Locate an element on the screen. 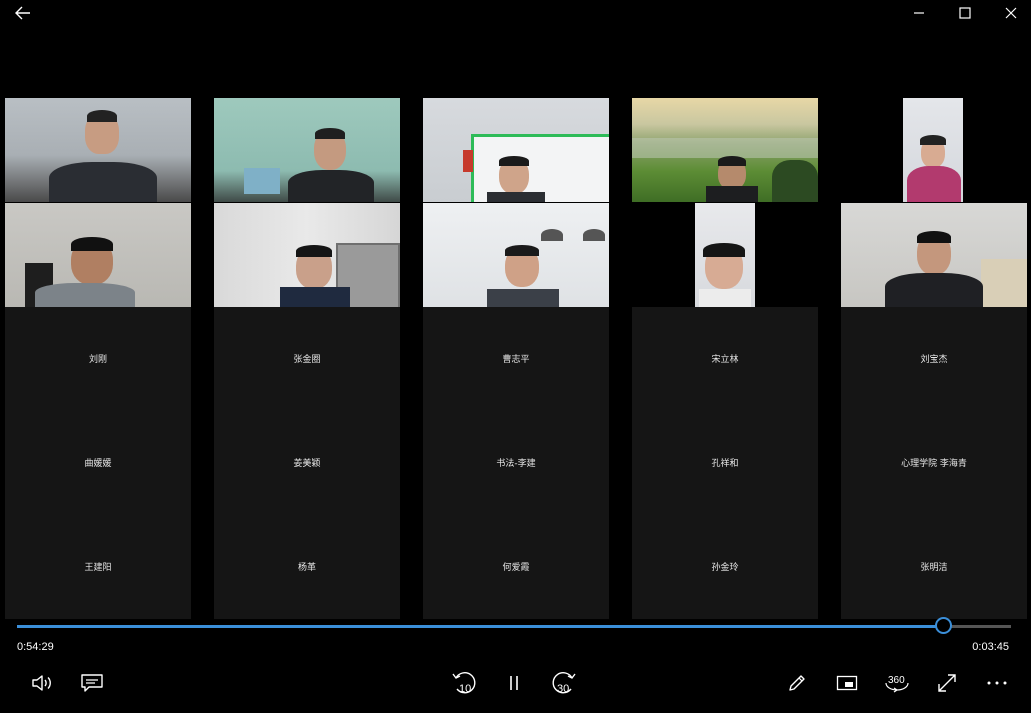 This screenshot has height=713, width=1031. participant-name: 孙金玲 is located at coordinates (725, 568).